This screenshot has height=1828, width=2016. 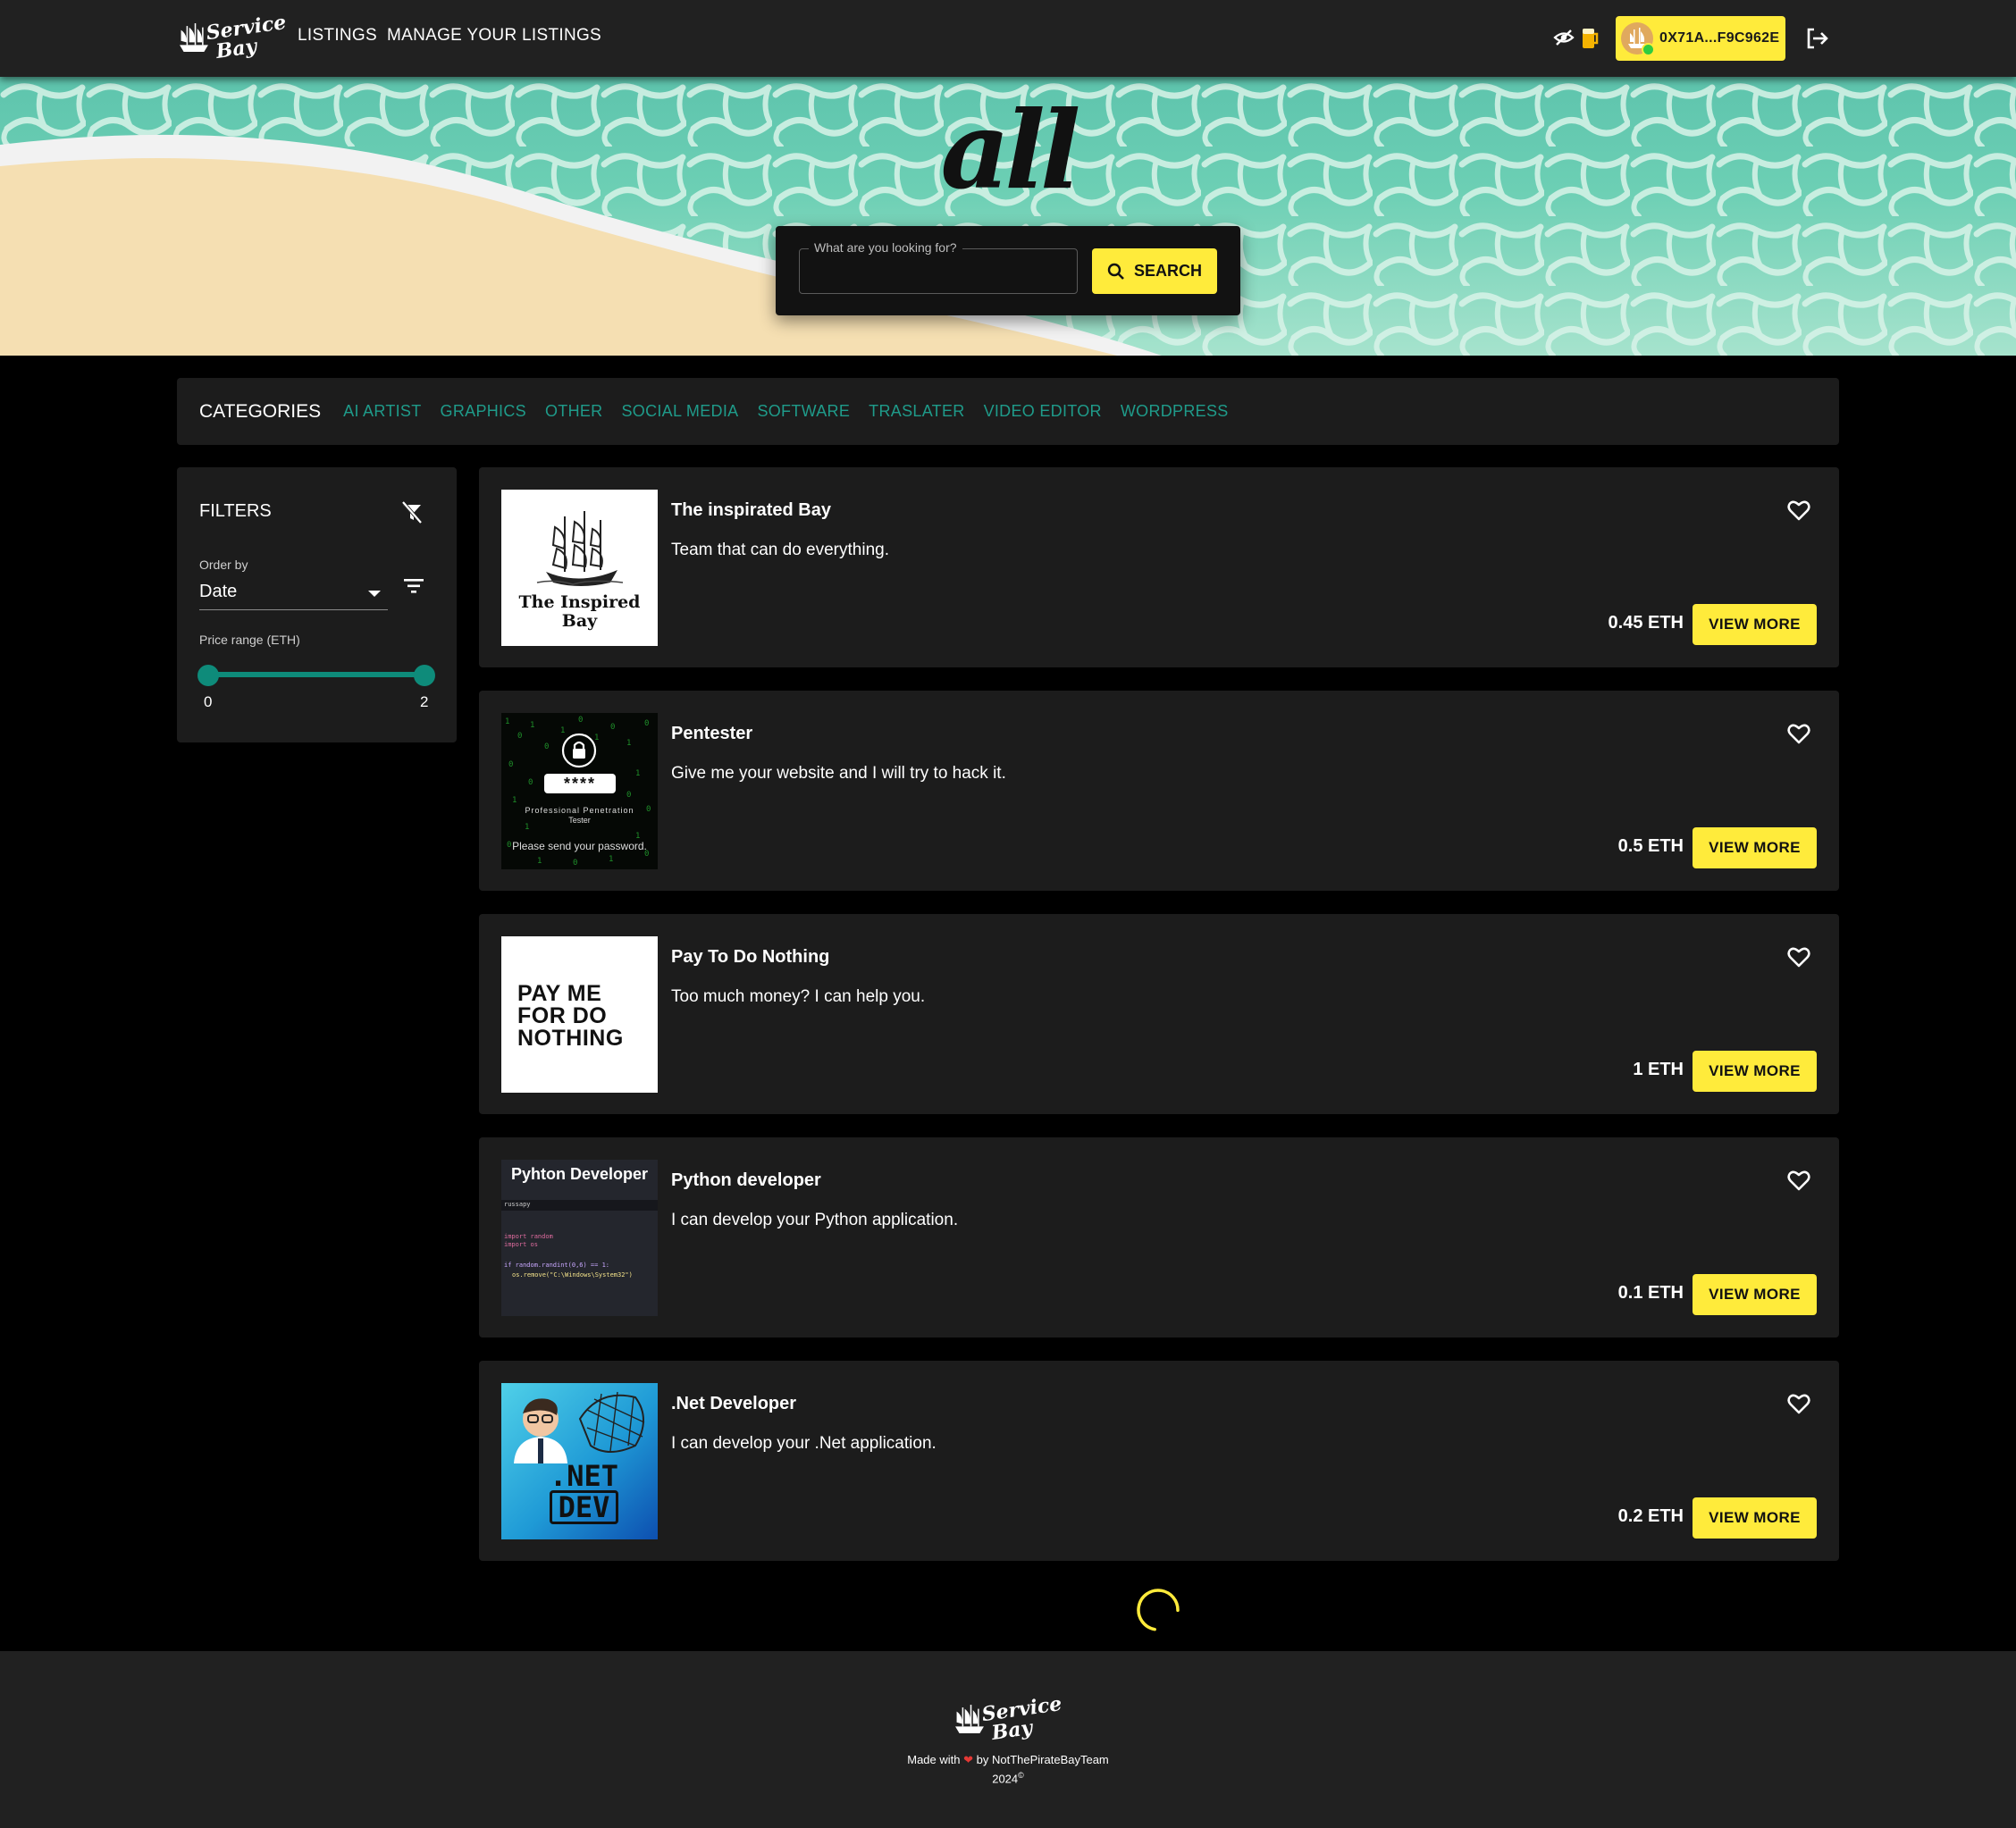 I want to click on search-field: What are you looking for?, so click(x=939, y=267).